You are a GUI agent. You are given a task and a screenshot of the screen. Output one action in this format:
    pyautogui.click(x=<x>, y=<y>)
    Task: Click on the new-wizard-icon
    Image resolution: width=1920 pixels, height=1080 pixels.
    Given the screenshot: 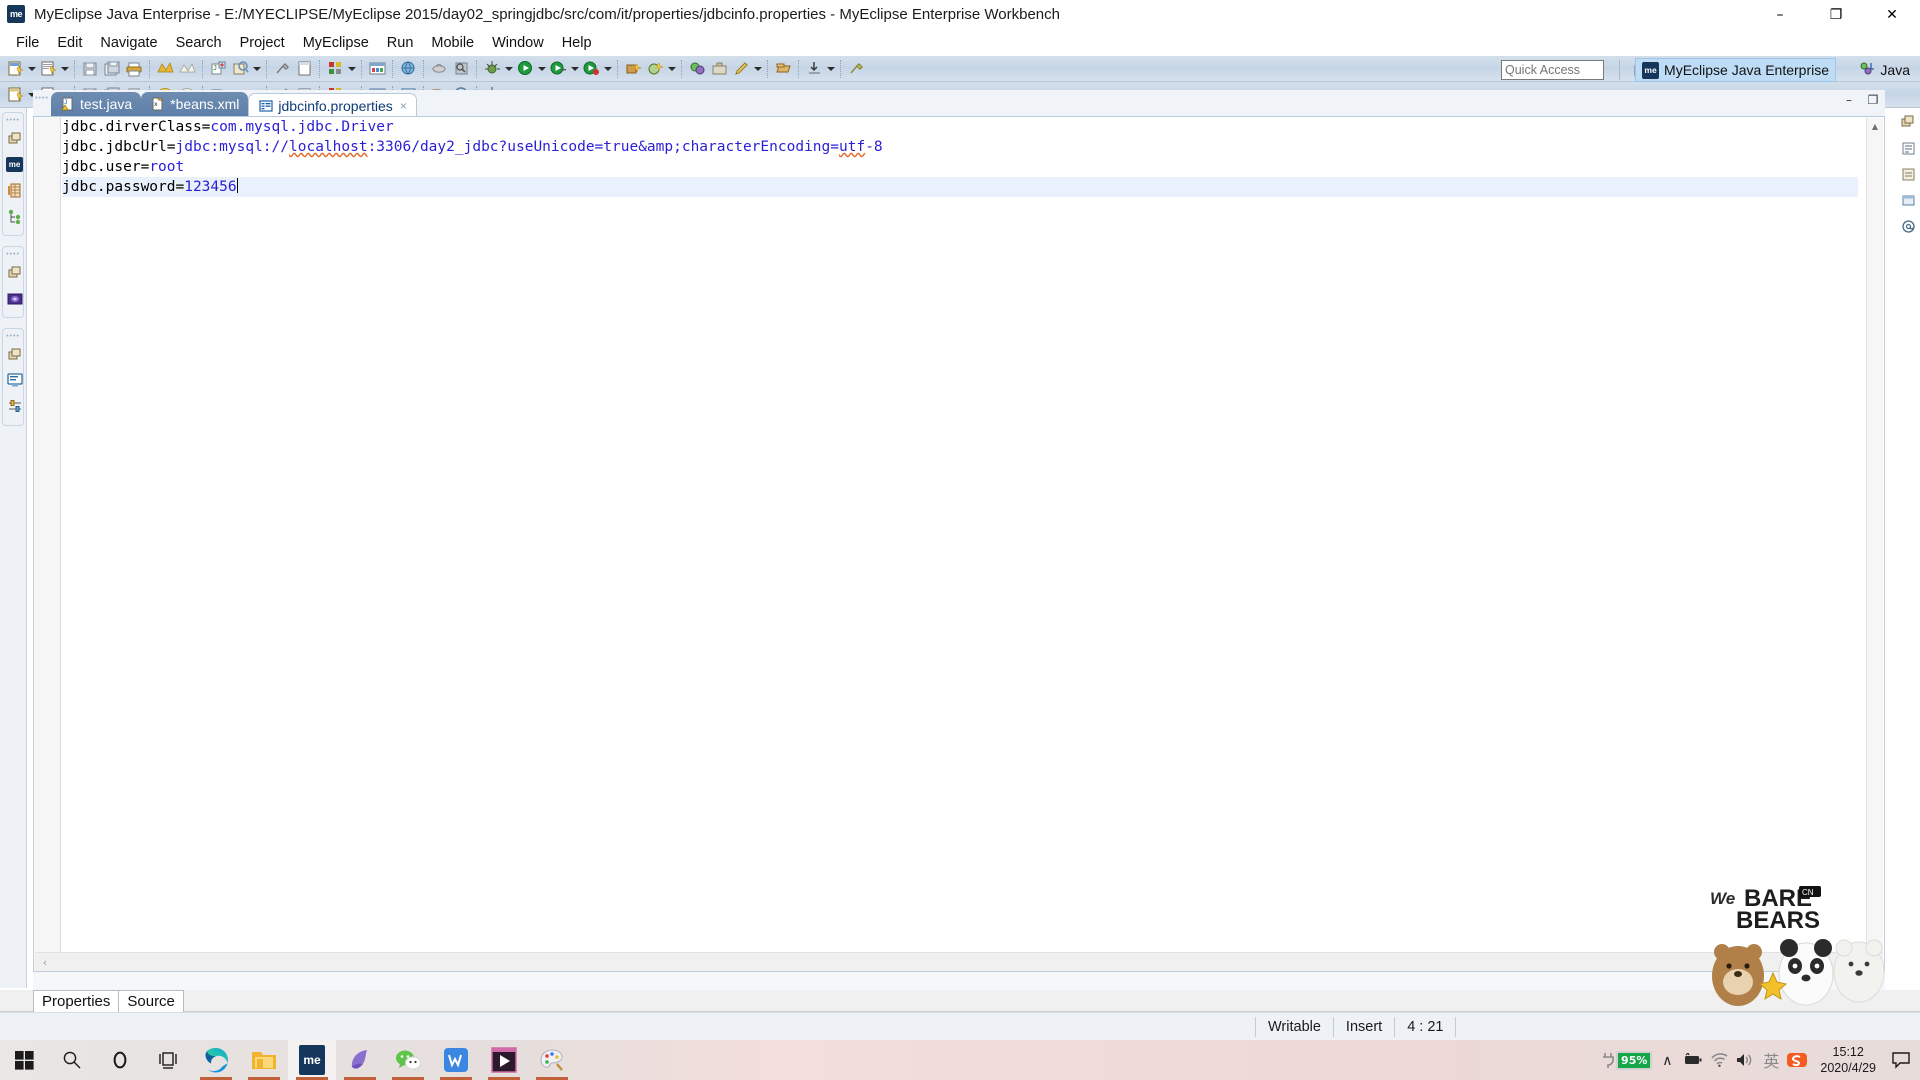 What is the action you would take?
    pyautogui.click(x=15, y=69)
    